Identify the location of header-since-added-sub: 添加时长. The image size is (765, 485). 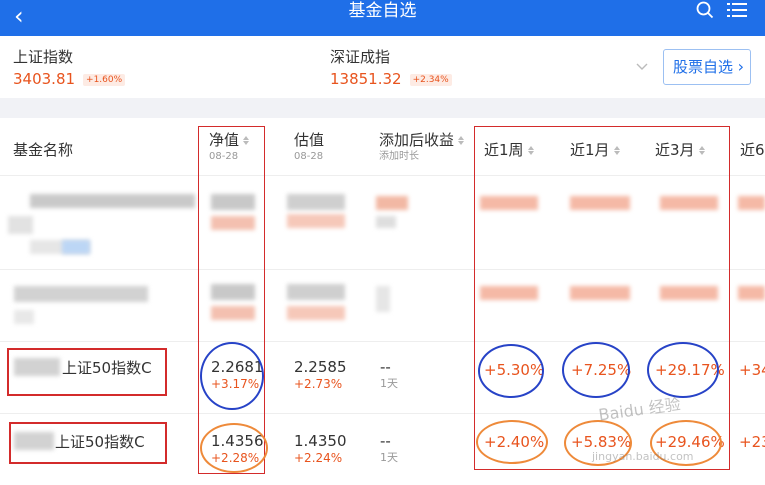
(399, 156).